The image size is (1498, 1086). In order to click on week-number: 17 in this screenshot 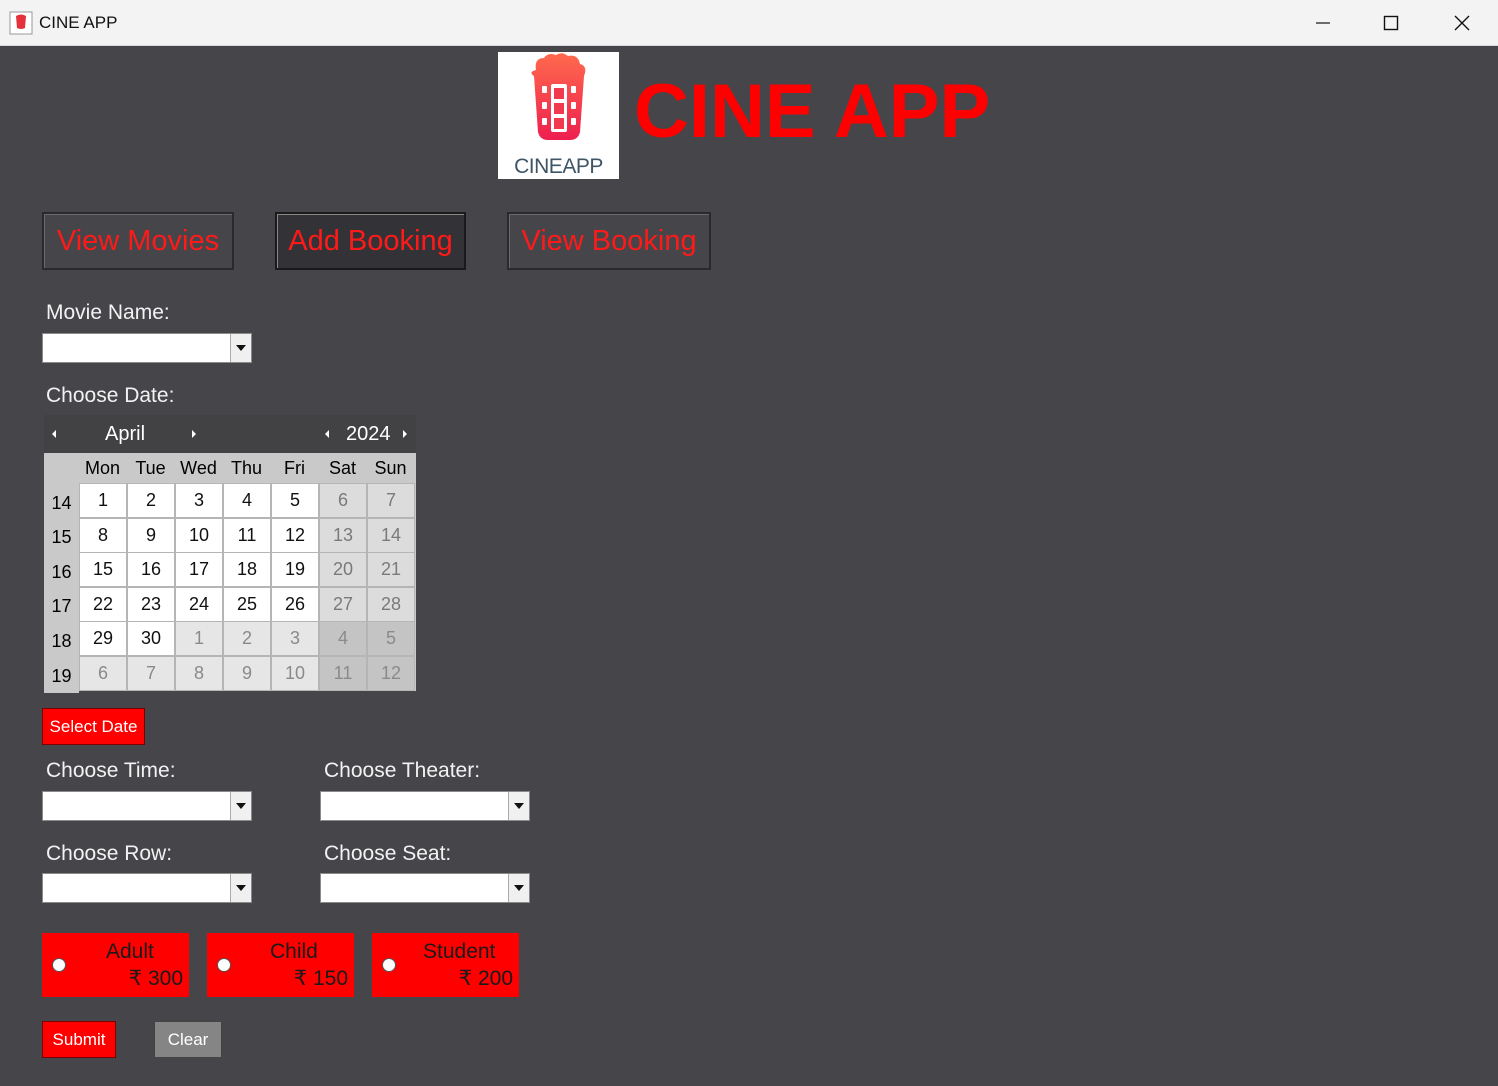, I will do `click(61, 606)`.